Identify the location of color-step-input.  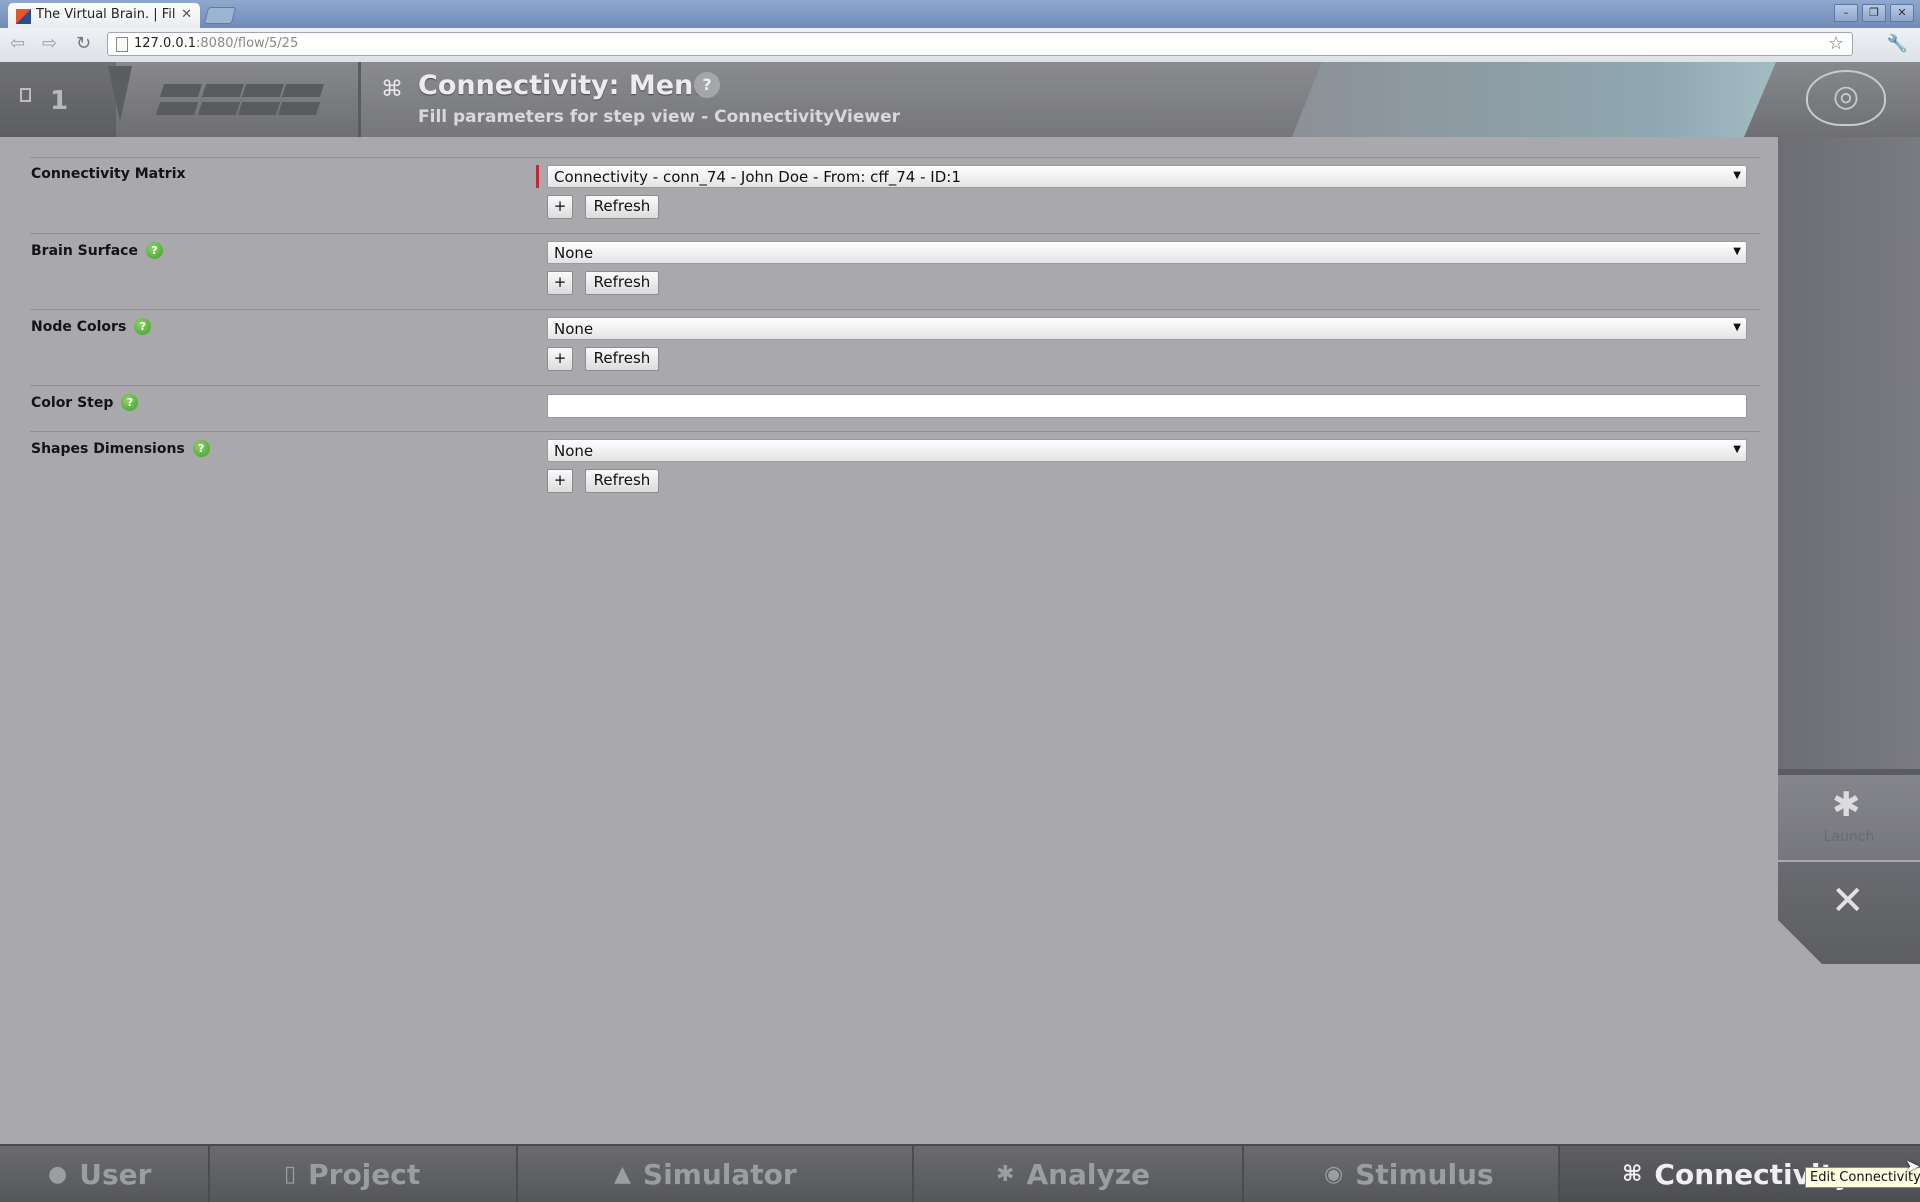
(1147, 406).